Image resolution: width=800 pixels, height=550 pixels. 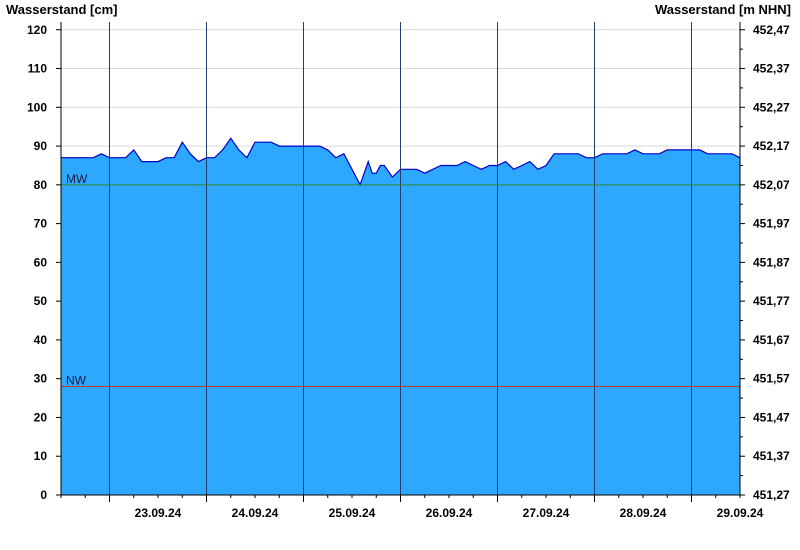 I want to click on y-left-tick-label-6: 60, so click(x=41, y=262).